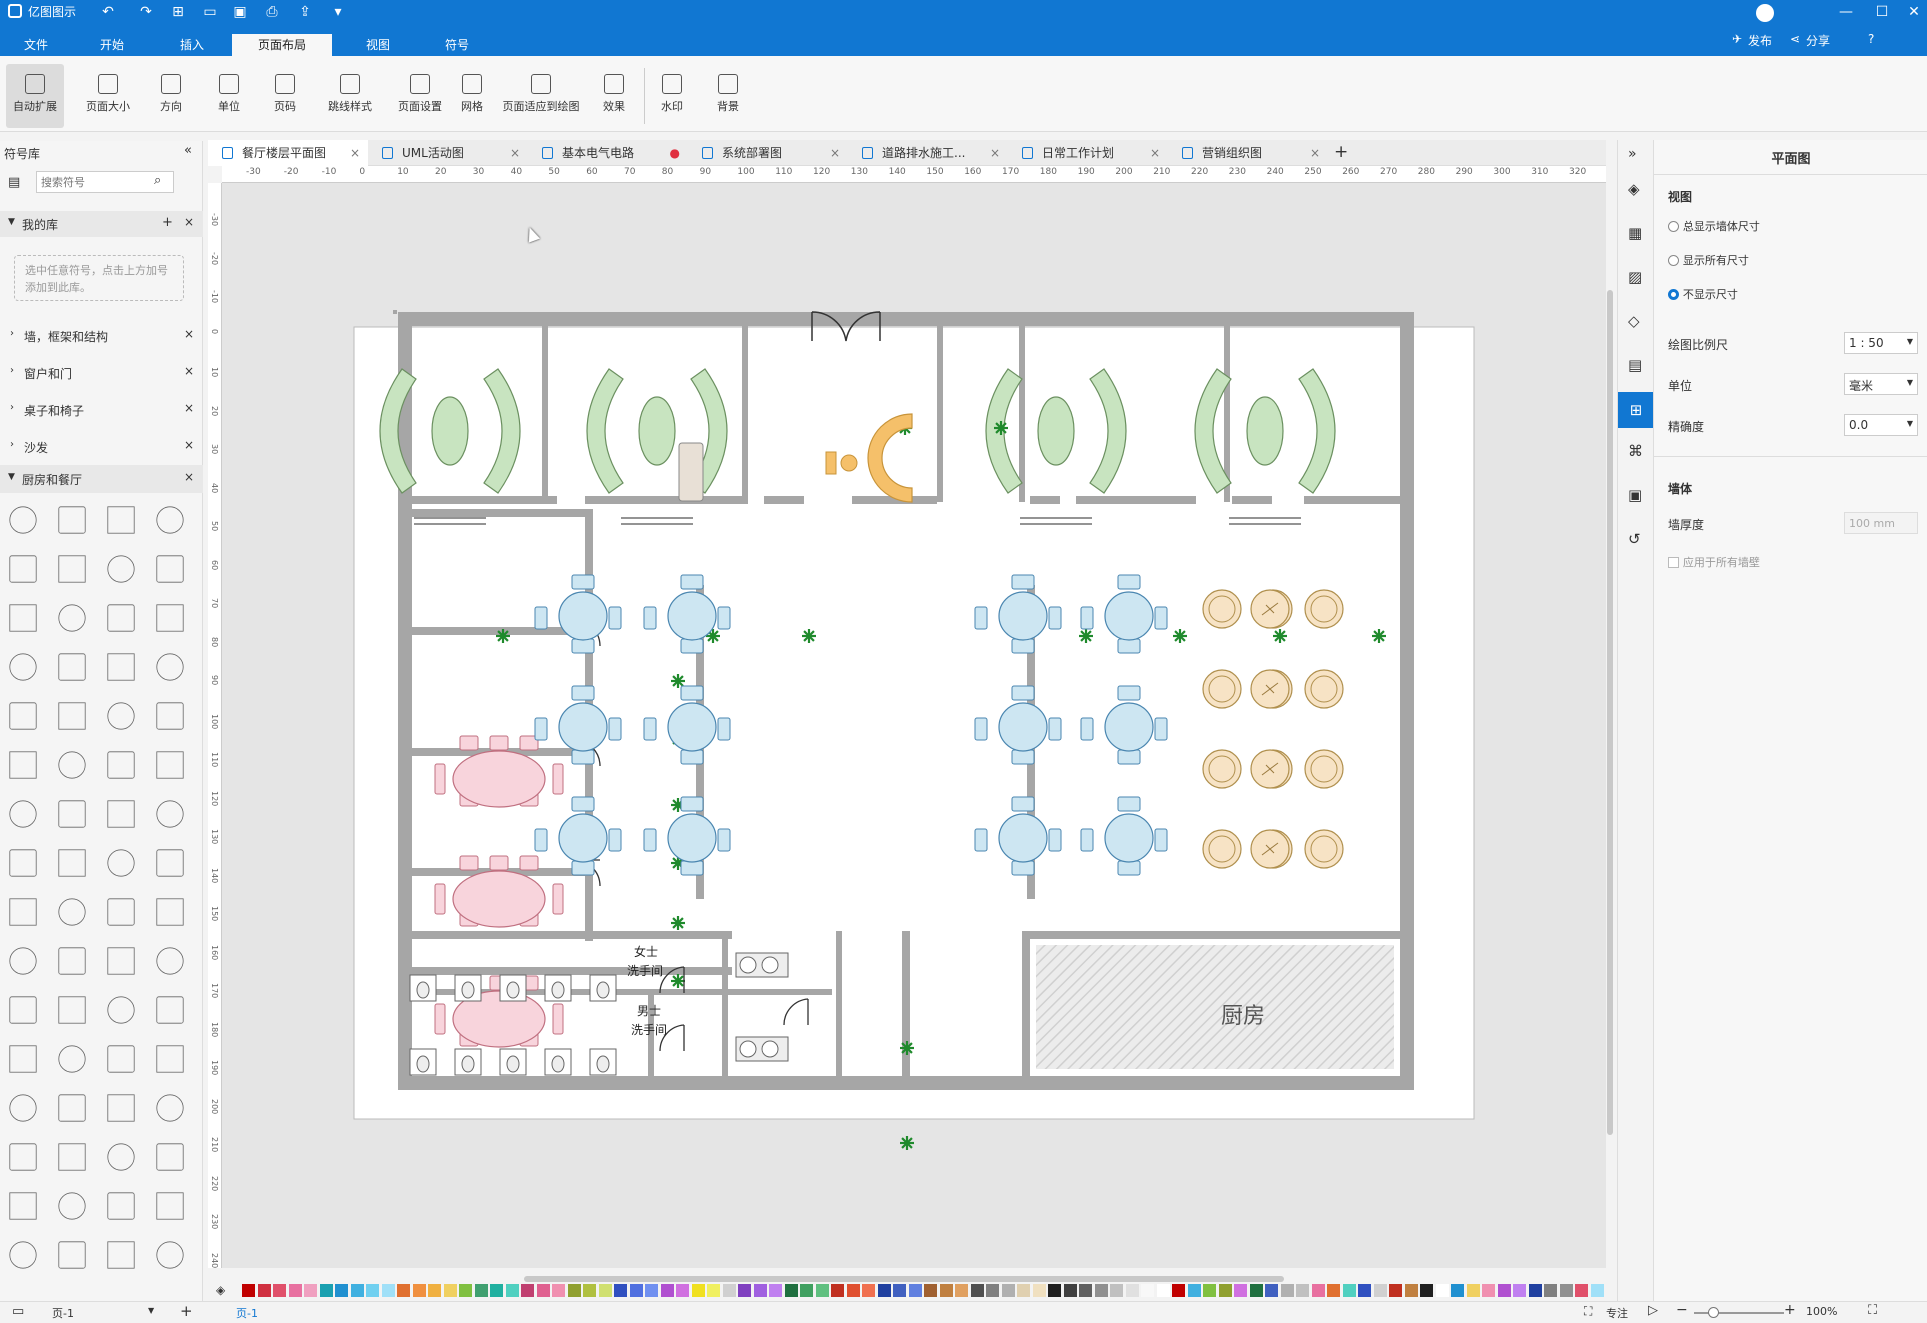 Image resolution: width=1927 pixels, height=1323 pixels. Describe the element at coordinates (1635, 277) in the screenshot. I see `image-icon: ▨` at that location.